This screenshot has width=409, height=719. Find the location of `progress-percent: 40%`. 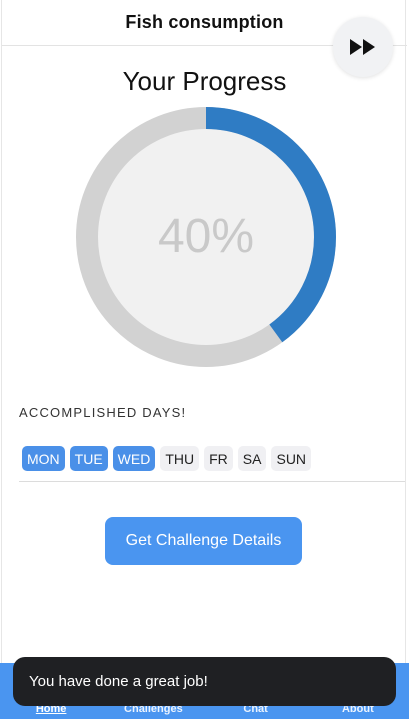

progress-percent: 40% is located at coordinates (206, 236).